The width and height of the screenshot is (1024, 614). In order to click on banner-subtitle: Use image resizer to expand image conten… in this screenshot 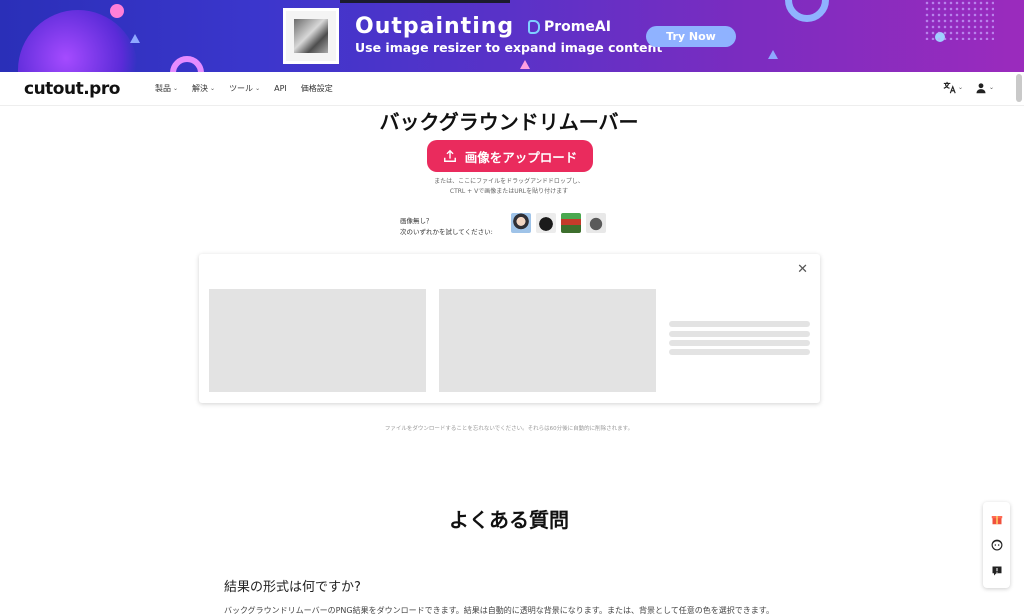, I will do `click(509, 47)`.